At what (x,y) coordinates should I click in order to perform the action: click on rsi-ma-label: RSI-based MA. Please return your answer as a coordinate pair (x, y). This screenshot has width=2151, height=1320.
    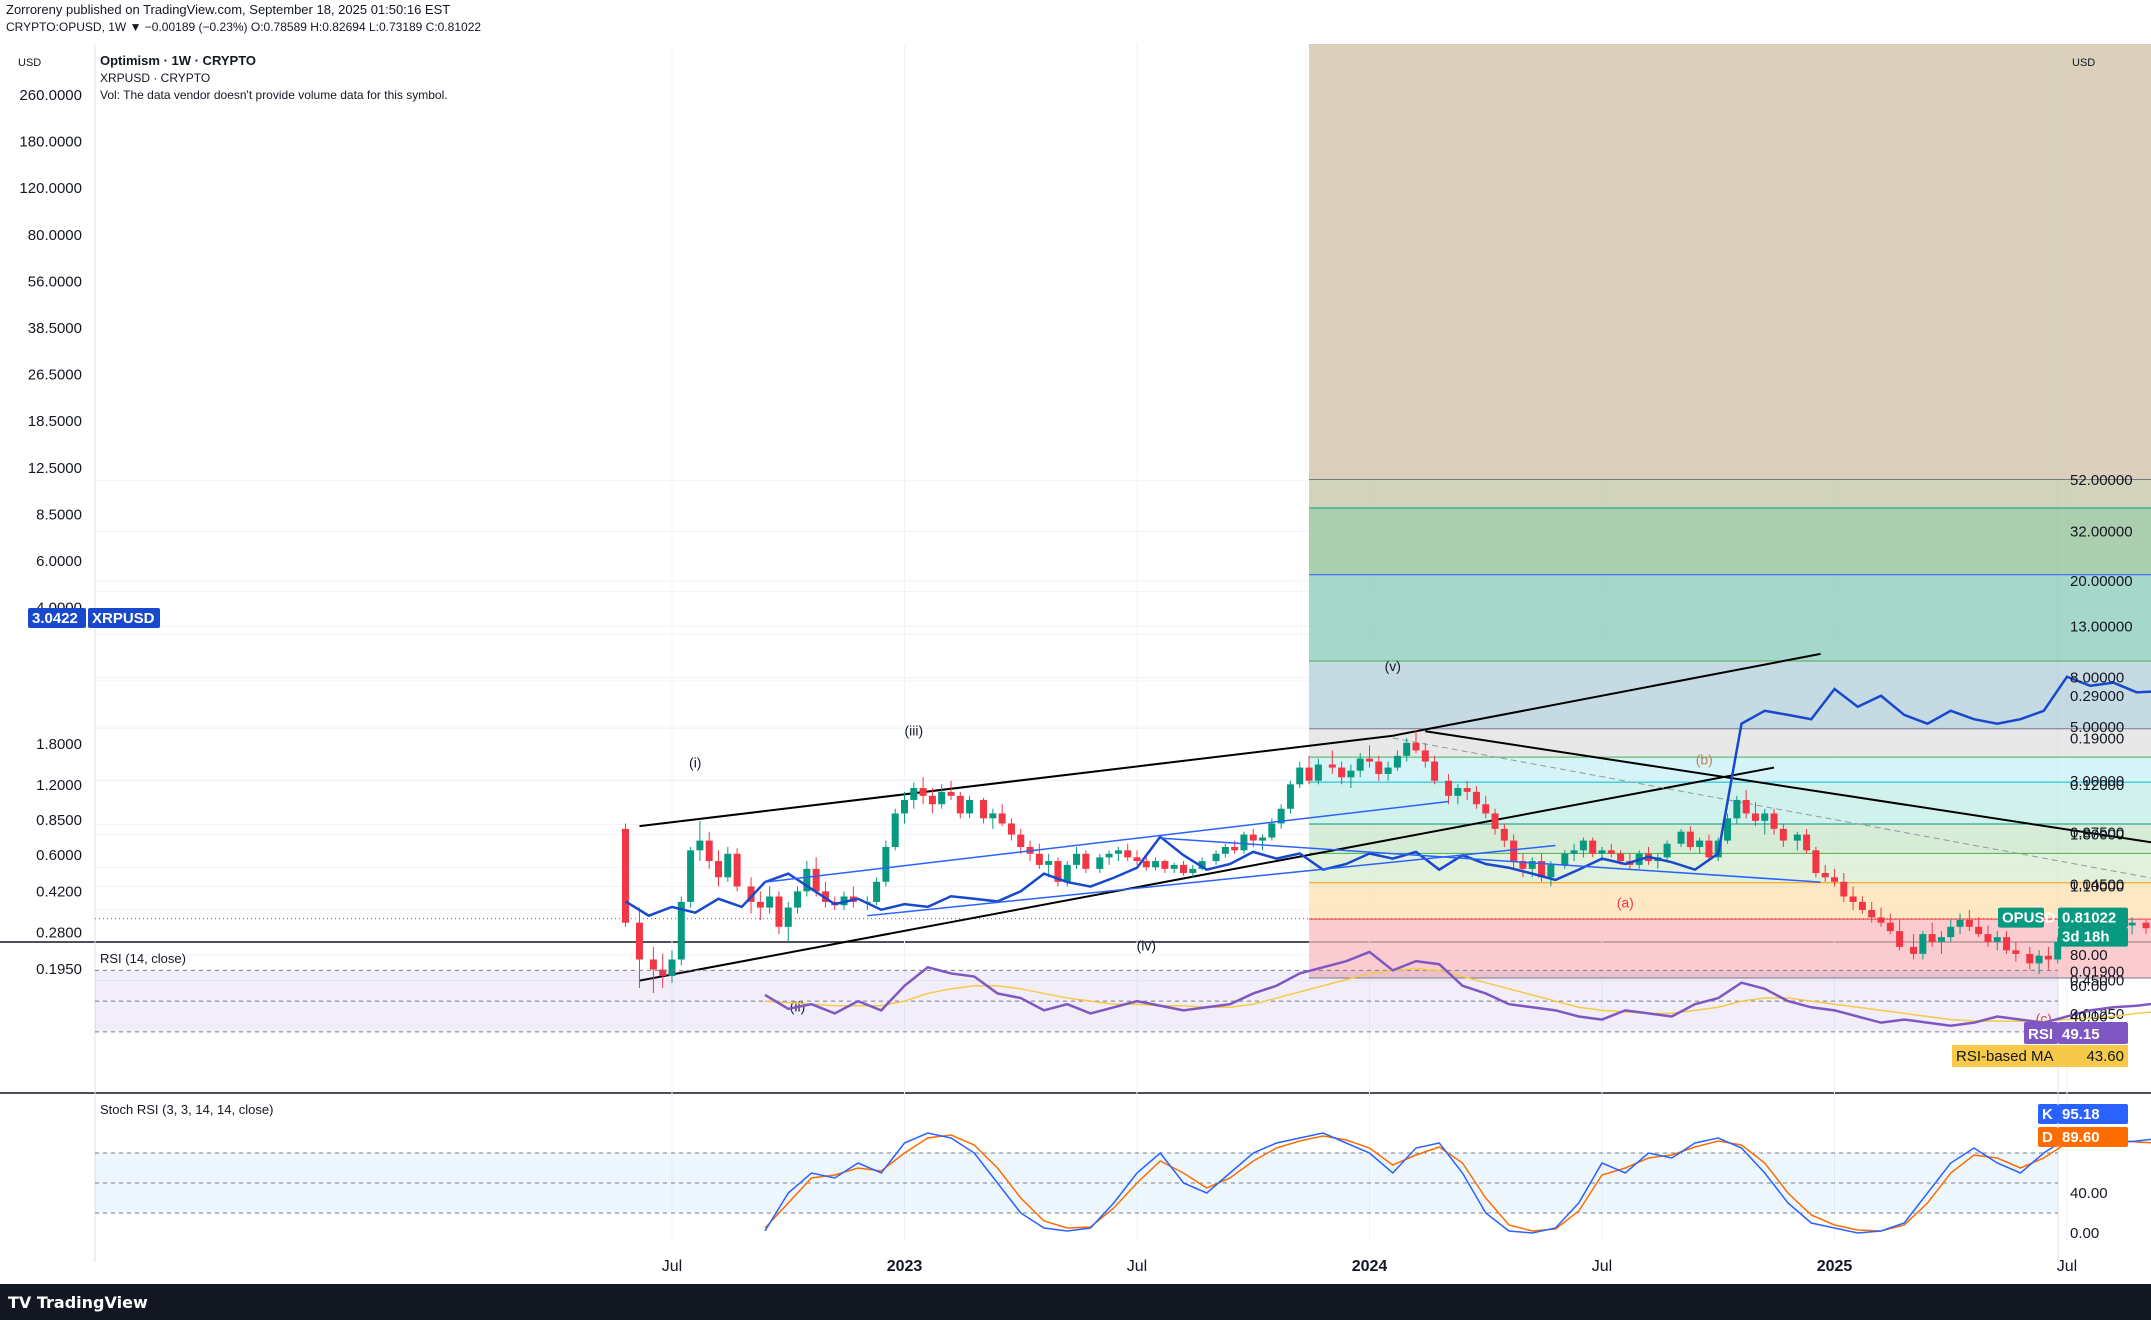
    Looking at the image, I should click on (2005, 1056).